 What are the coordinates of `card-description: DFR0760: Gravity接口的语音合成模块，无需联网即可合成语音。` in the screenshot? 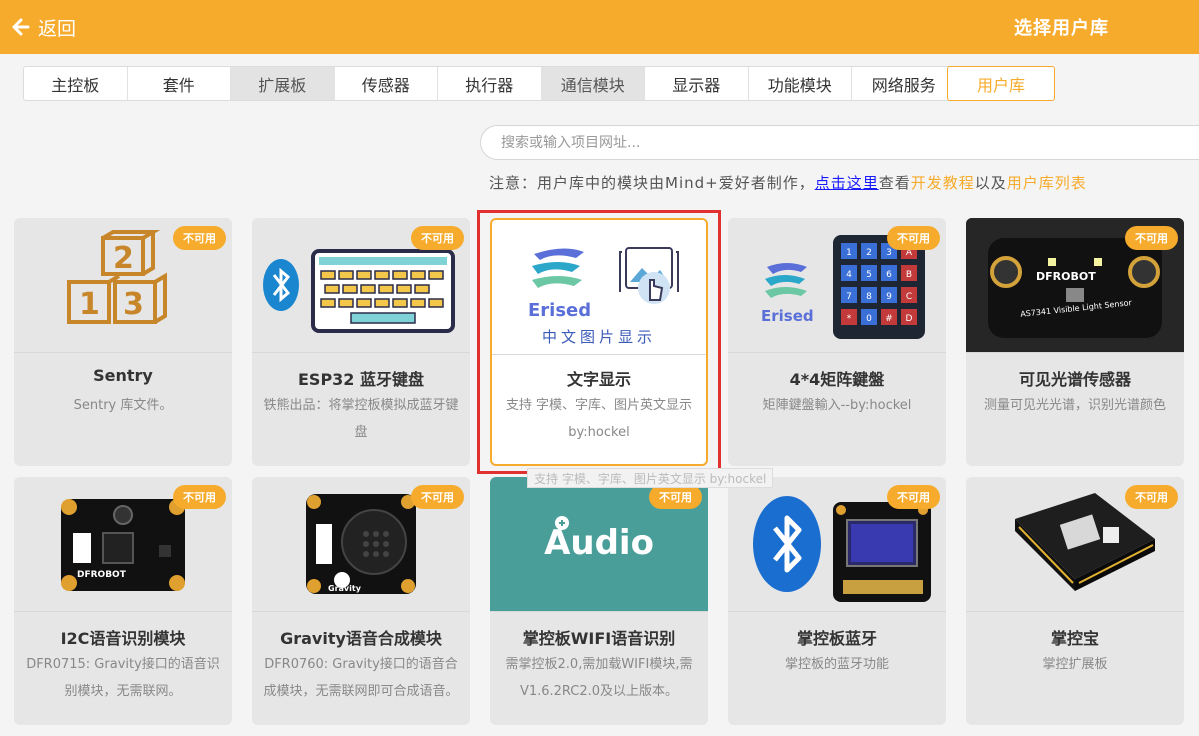 It's located at (361, 678).